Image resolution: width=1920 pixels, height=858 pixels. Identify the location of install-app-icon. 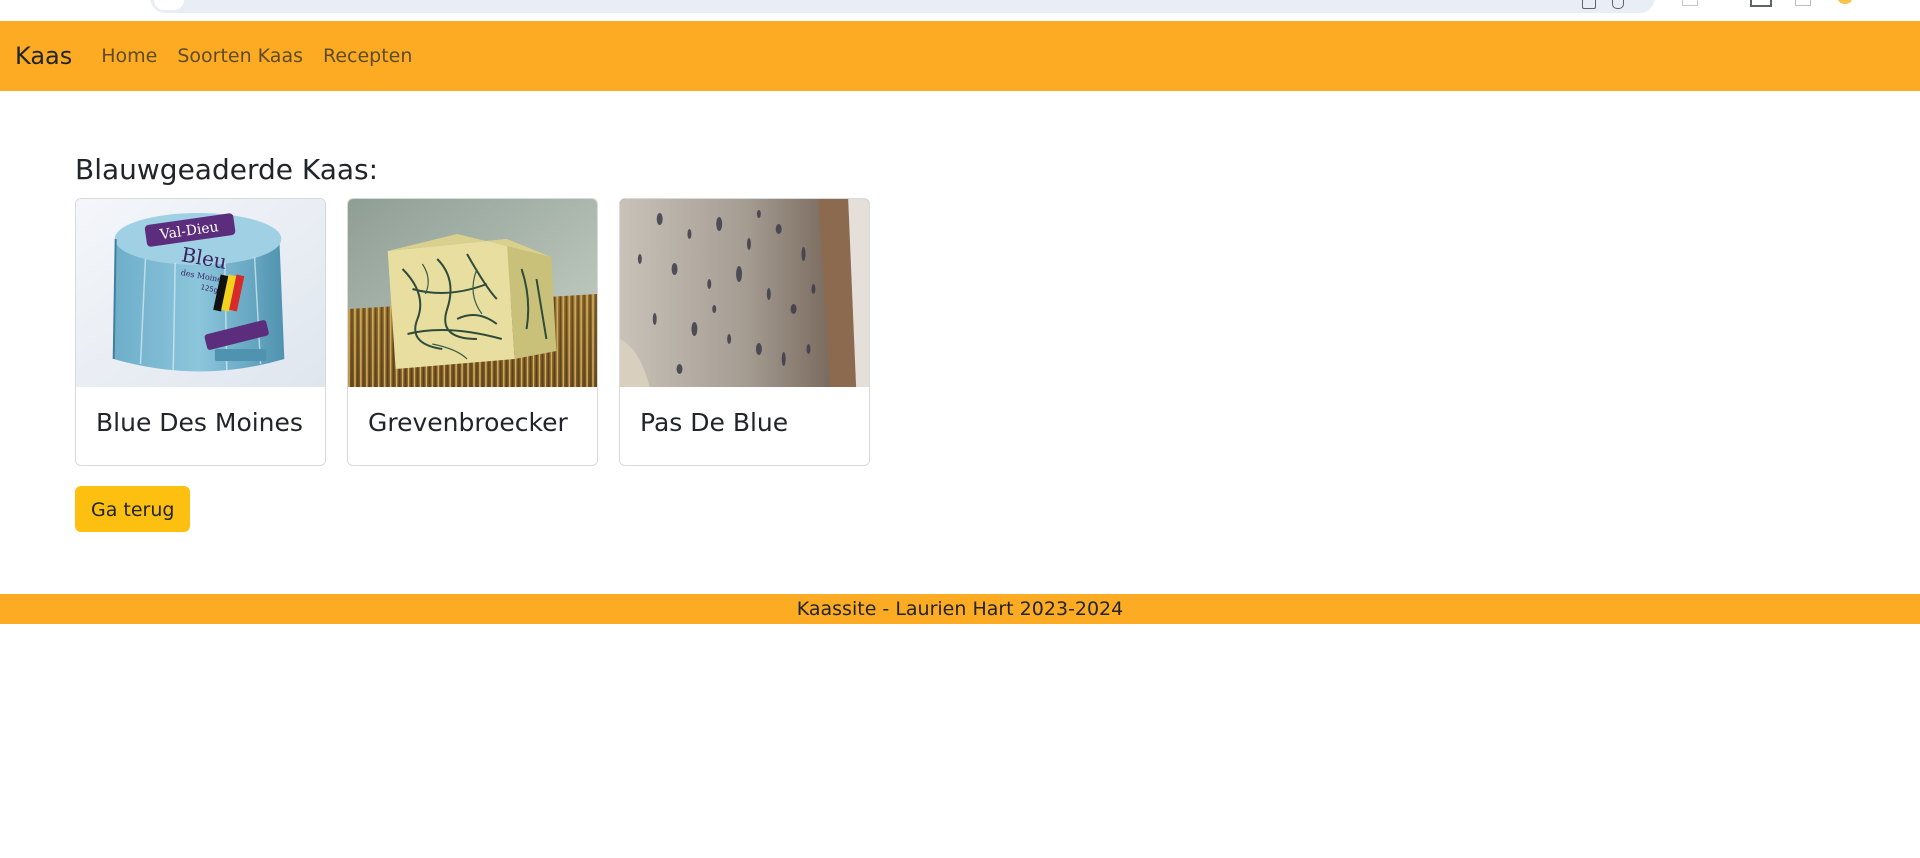
(1589, 4).